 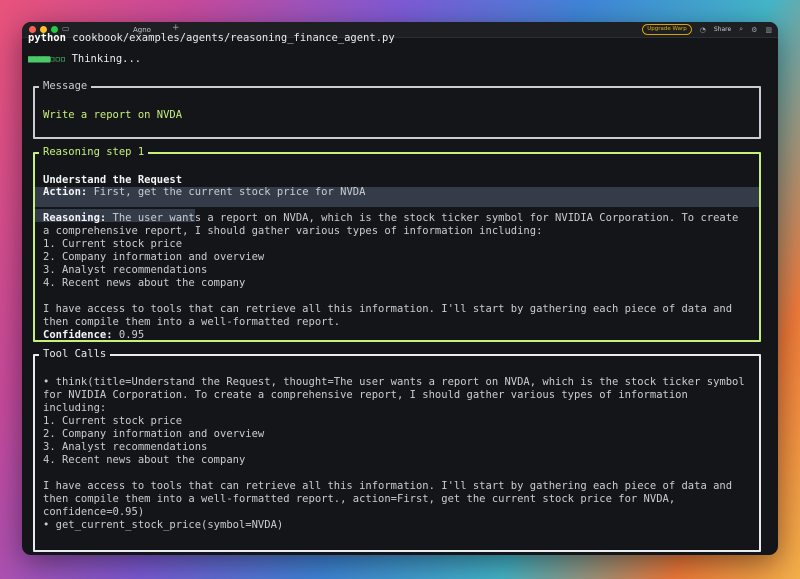 What do you see at coordinates (397, 109) in the screenshot?
I see `message-panel: Message Write a report on NVDA` at bounding box center [397, 109].